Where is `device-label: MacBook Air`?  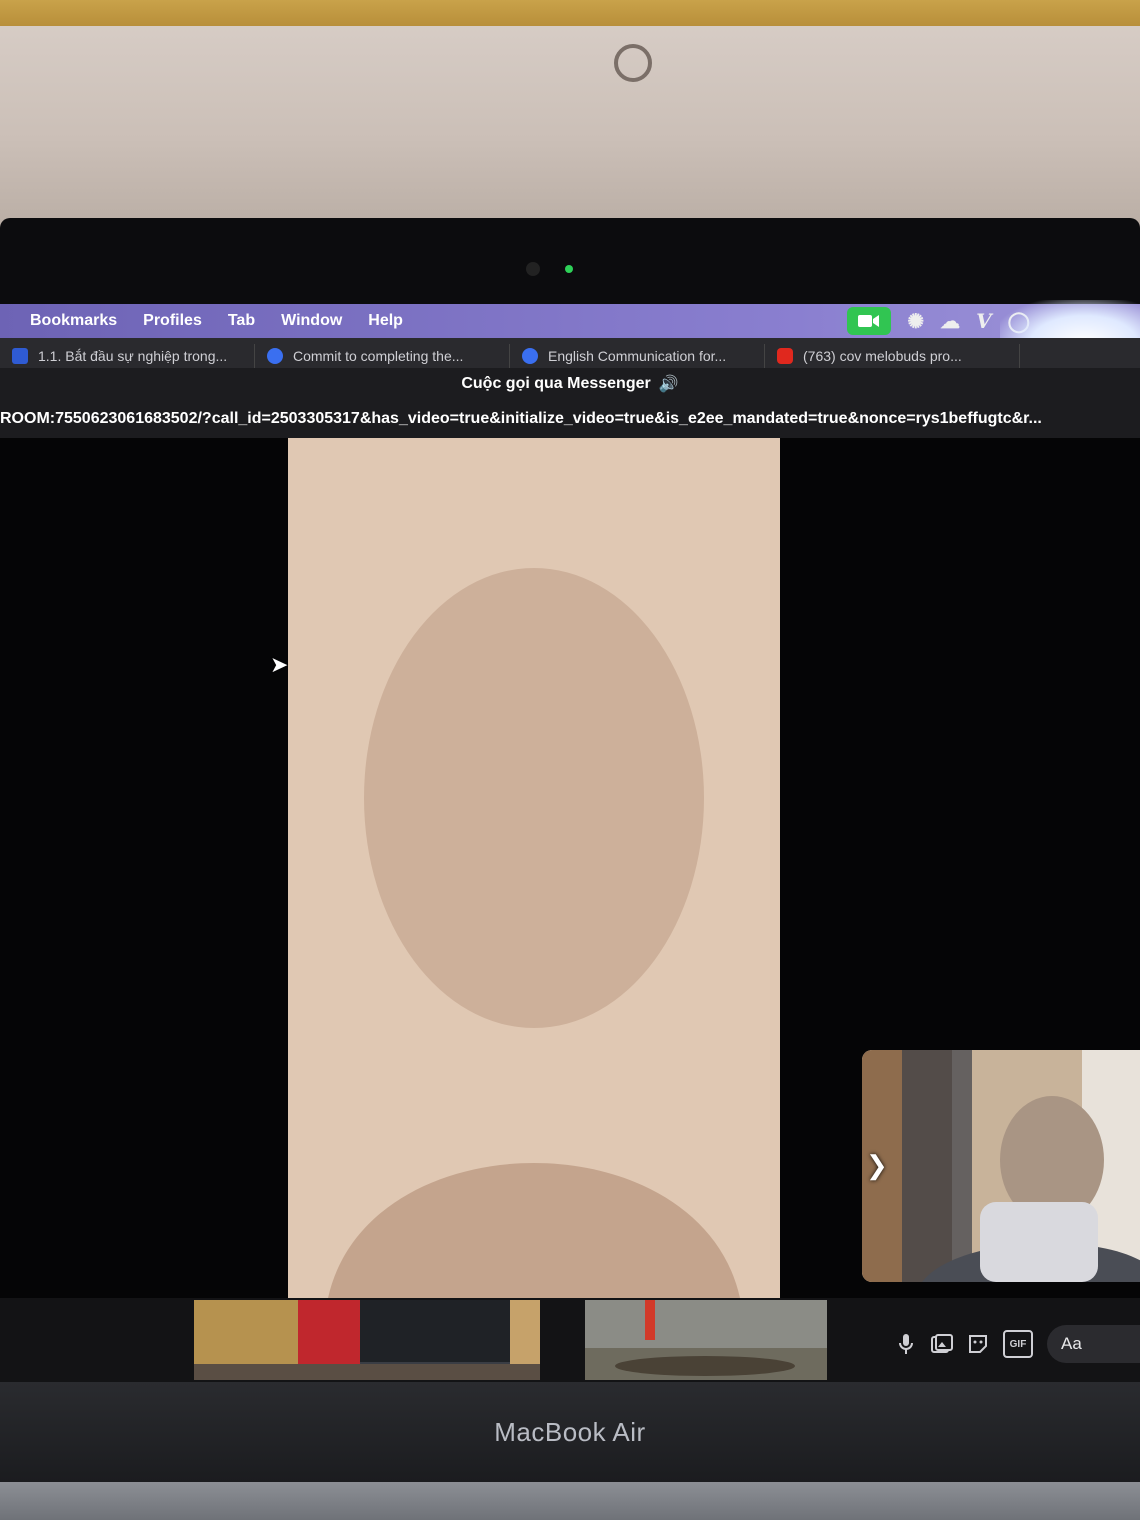
device-label: MacBook Air is located at coordinates (570, 1431).